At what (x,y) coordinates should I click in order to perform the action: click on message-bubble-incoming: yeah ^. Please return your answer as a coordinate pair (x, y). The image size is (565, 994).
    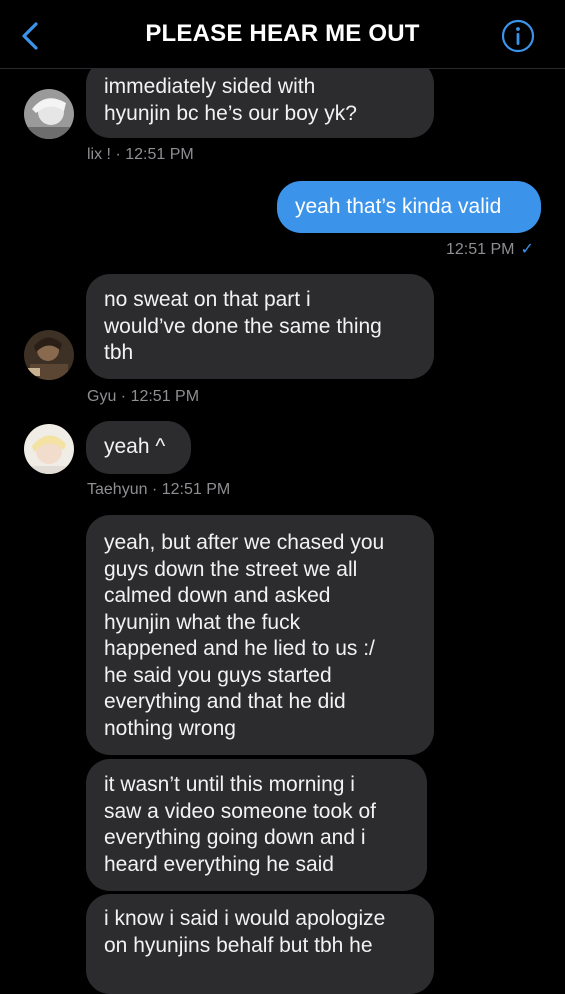
    Looking at the image, I should click on (138, 447).